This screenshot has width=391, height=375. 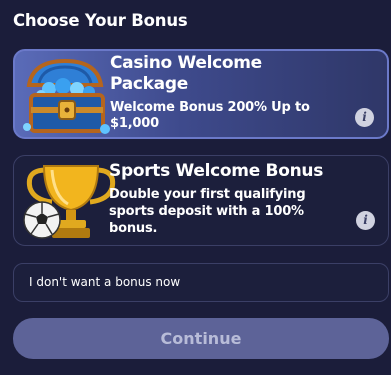 I want to click on no-bonus-option: I don't want a bonus now, so click(x=201, y=282).